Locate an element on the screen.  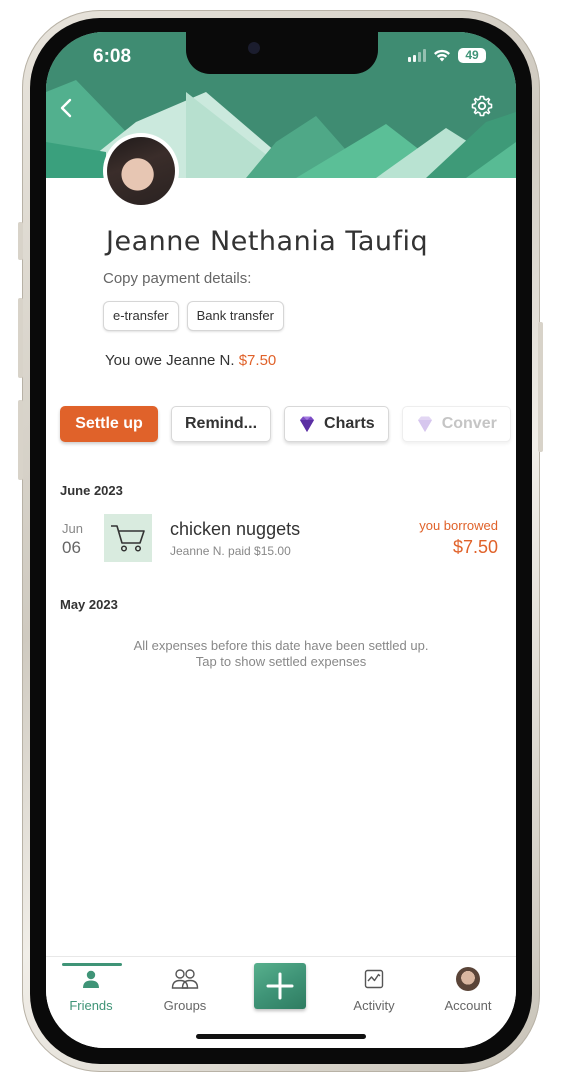
expense-balance: you borrowed $7.50 is located at coordinates (458, 538).